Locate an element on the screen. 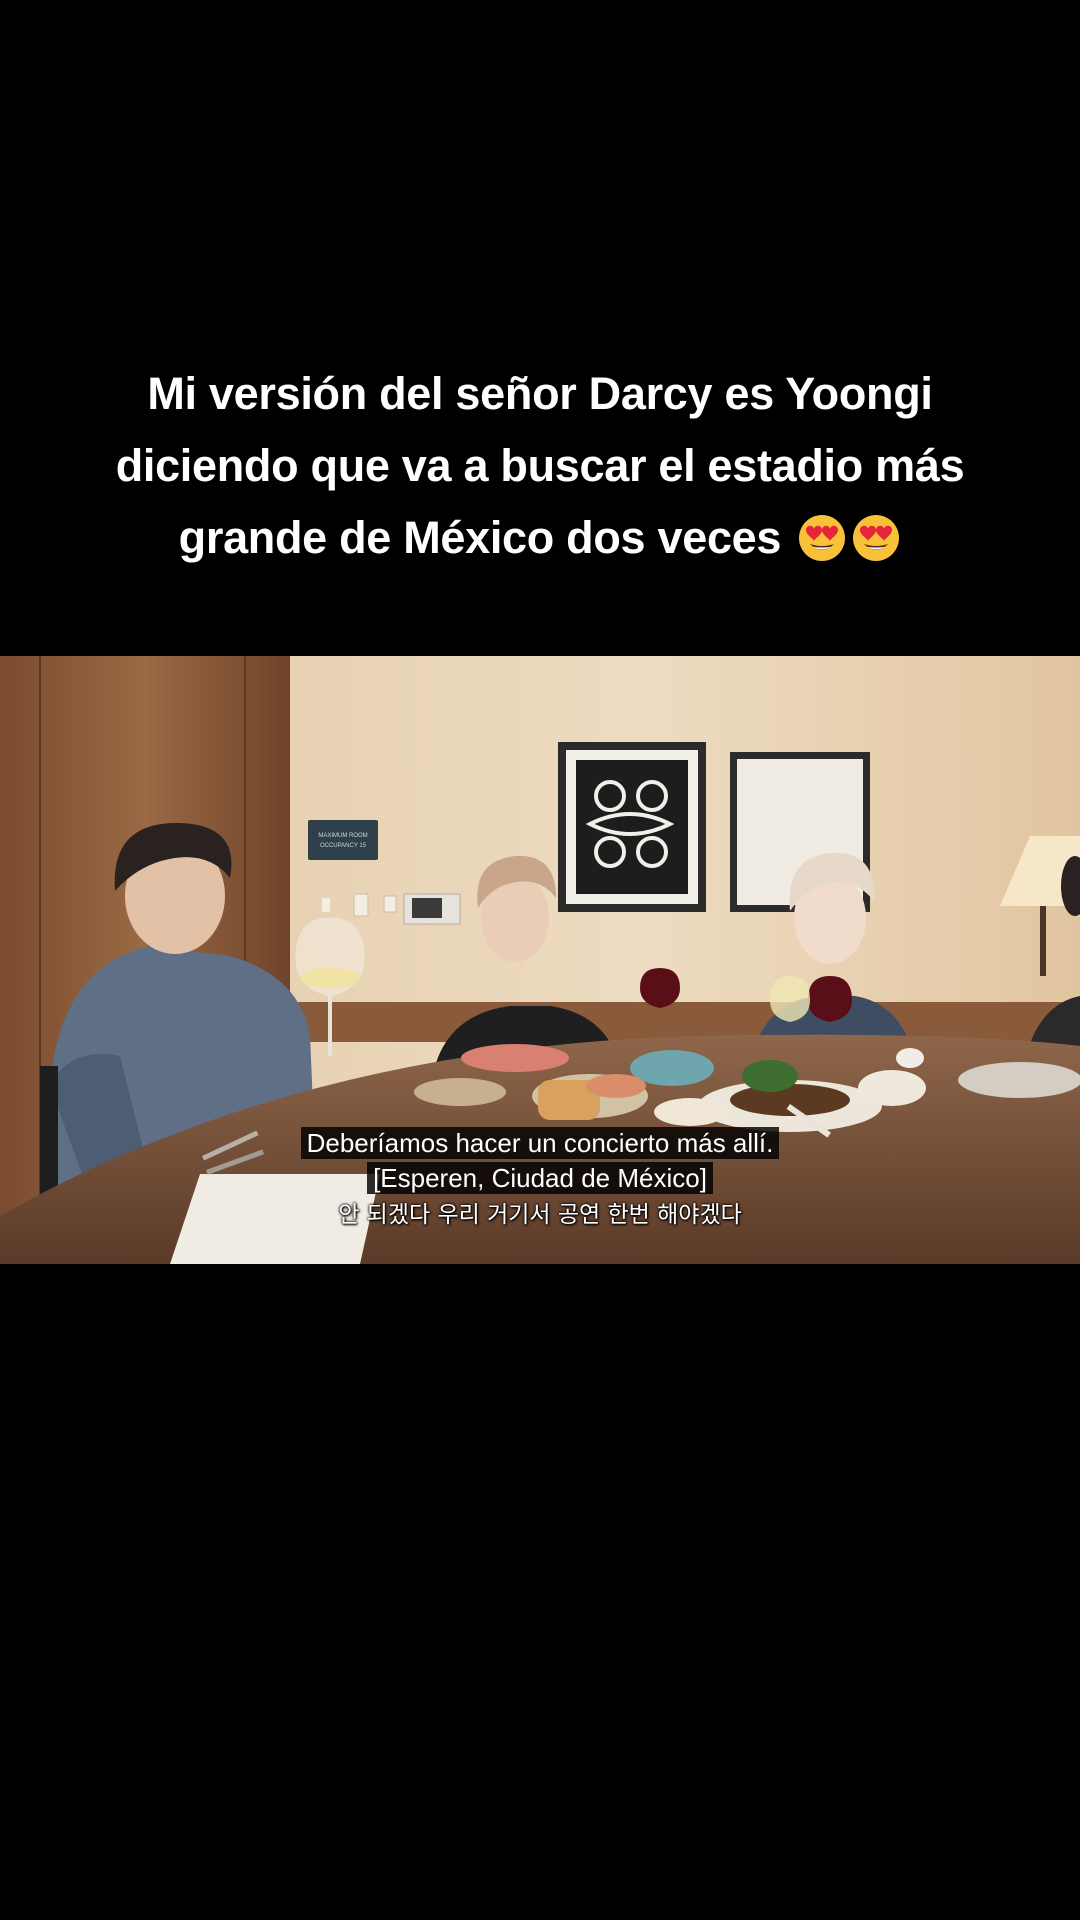 This screenshot has height=1920, width=1080. subtitle-row-3: 안 되겠다 우리 거기서 공연 한번 해야겠다 is located at coordinates (540, 1213).